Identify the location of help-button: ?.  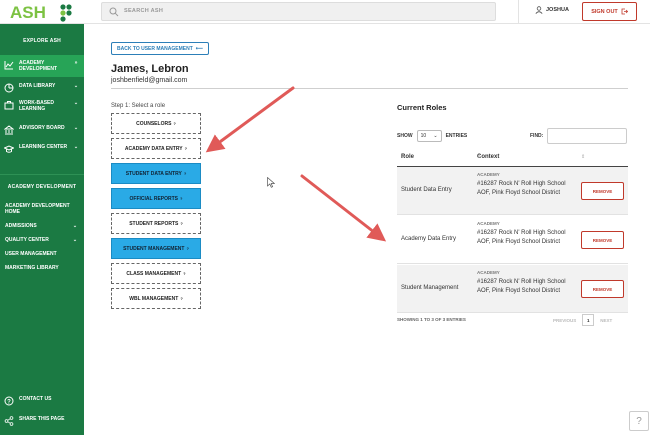
(639, 421).